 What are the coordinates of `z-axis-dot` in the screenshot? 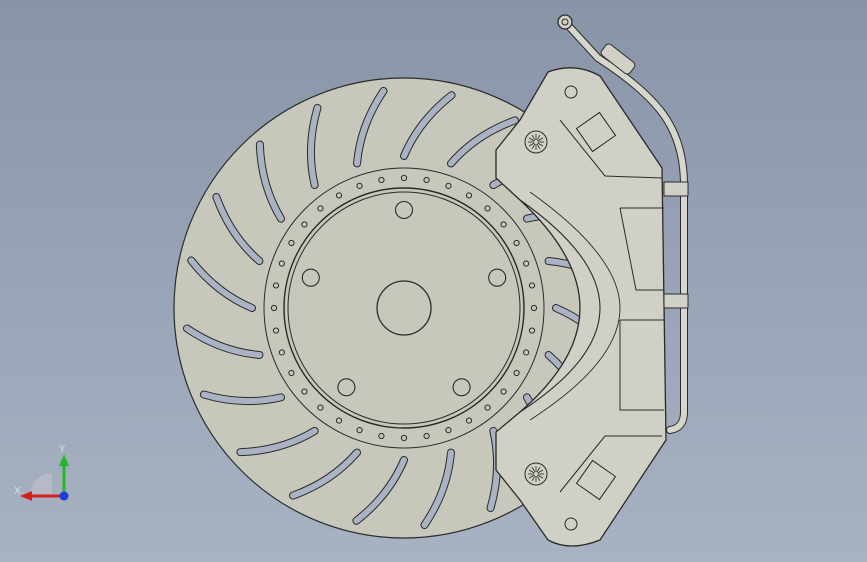 It's located at (64, 496).